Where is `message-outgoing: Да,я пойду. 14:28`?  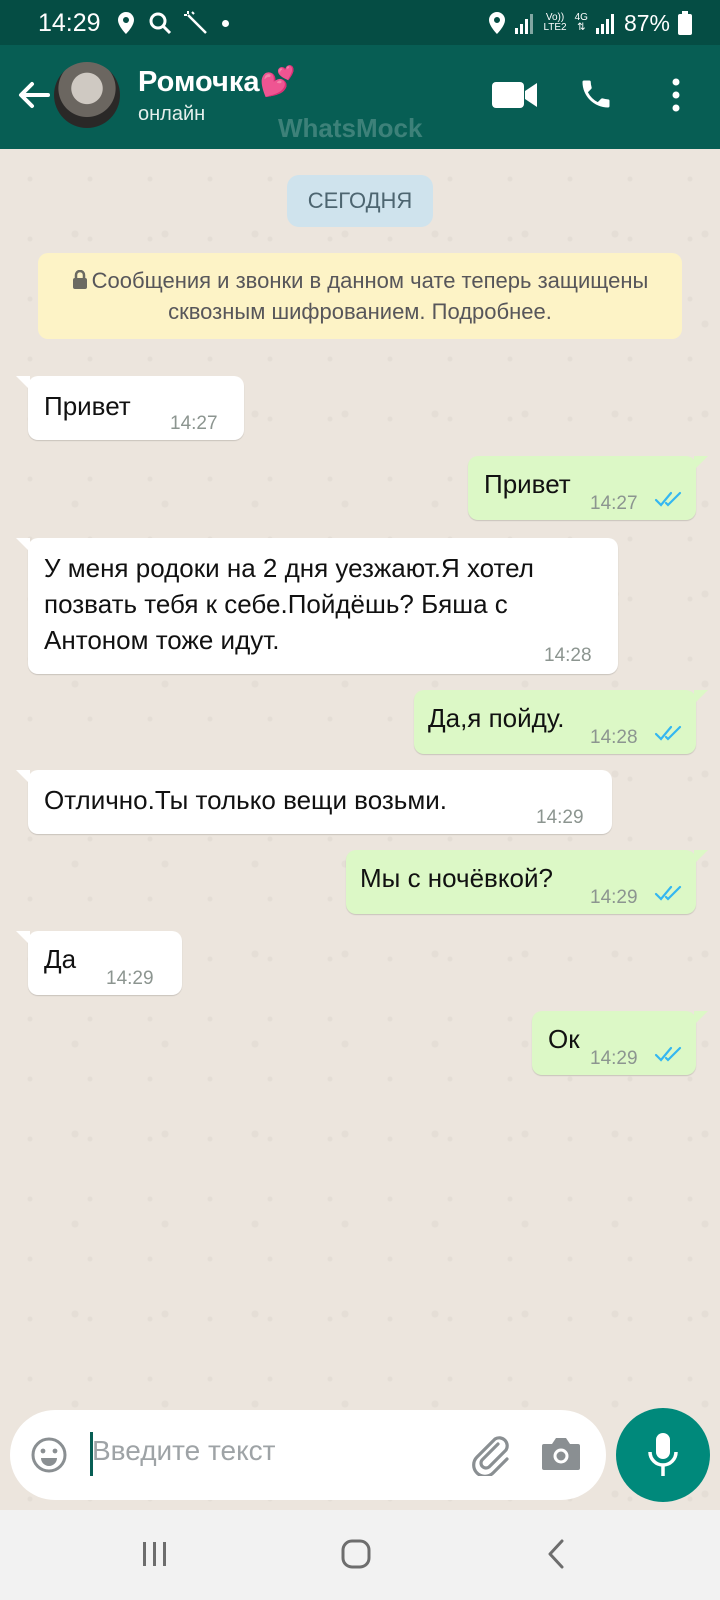 message-outgoing: Да,я пойду. 14:28 is located at coordinates (561, 722).